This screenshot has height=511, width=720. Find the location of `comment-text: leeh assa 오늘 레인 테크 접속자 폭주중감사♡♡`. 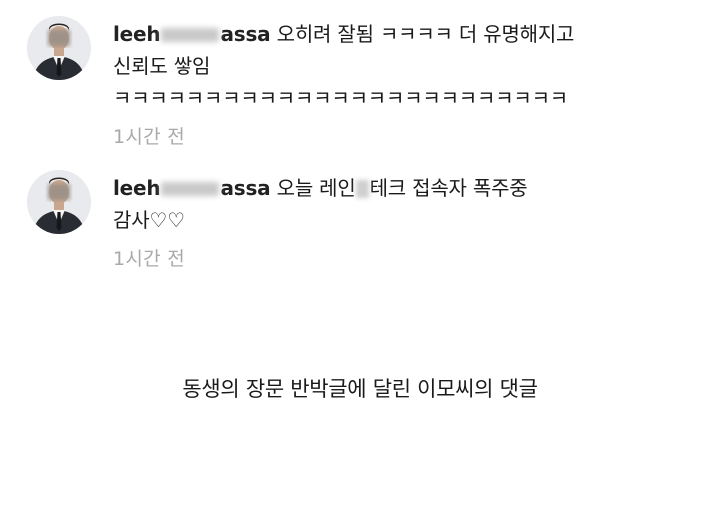

comment-text: leeh assa 오늘 레인 테크 접속자 폭주중감사♡♡ is located at coordinates (406, 203).